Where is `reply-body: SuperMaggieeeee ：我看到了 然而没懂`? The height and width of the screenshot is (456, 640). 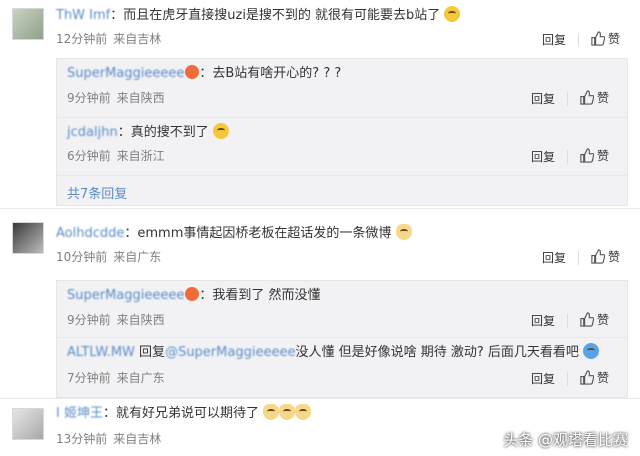 reply-body: SuperMaggieeeee ：我看到了 然而没懂 is located at coordinates (194, 296).